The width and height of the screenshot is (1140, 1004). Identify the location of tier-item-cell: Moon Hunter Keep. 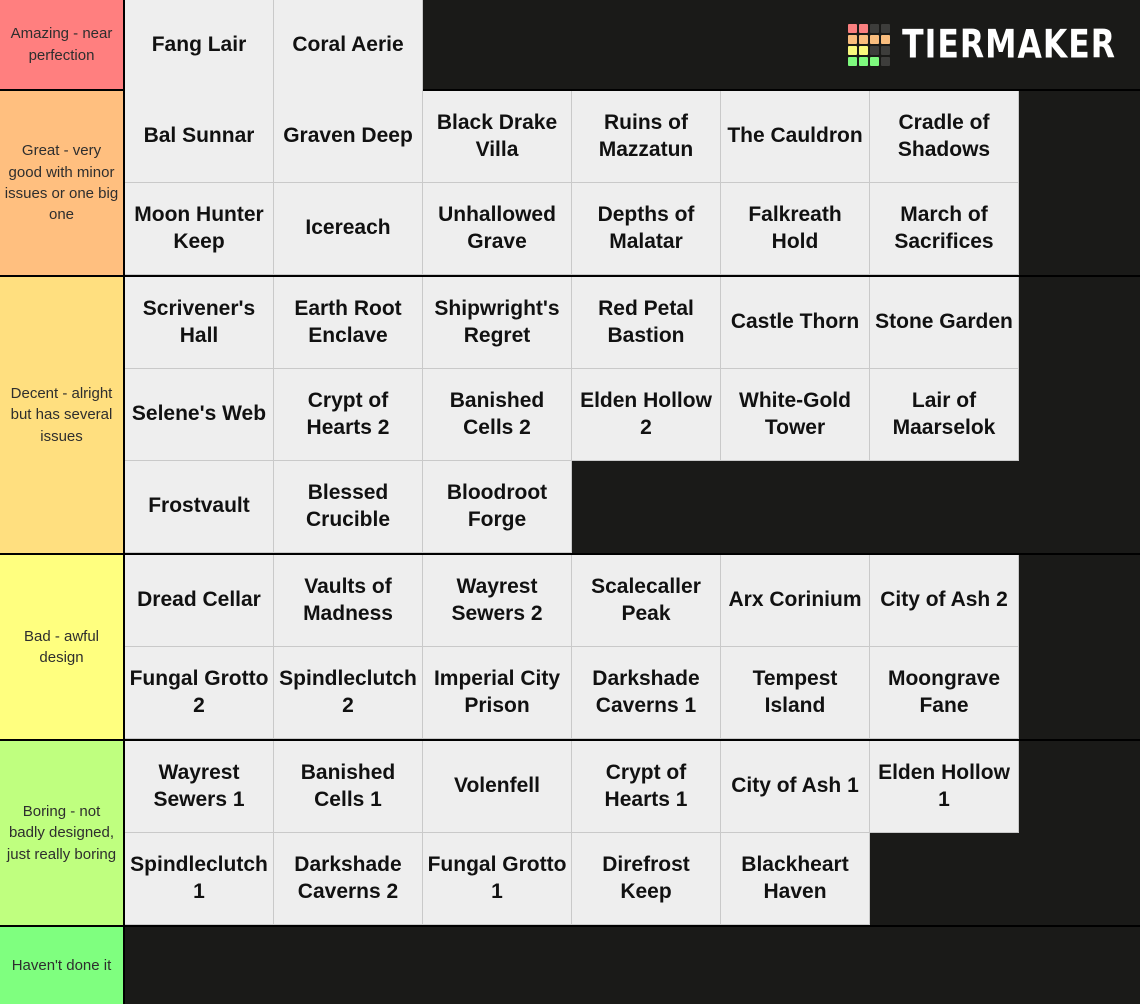
(199, 229).